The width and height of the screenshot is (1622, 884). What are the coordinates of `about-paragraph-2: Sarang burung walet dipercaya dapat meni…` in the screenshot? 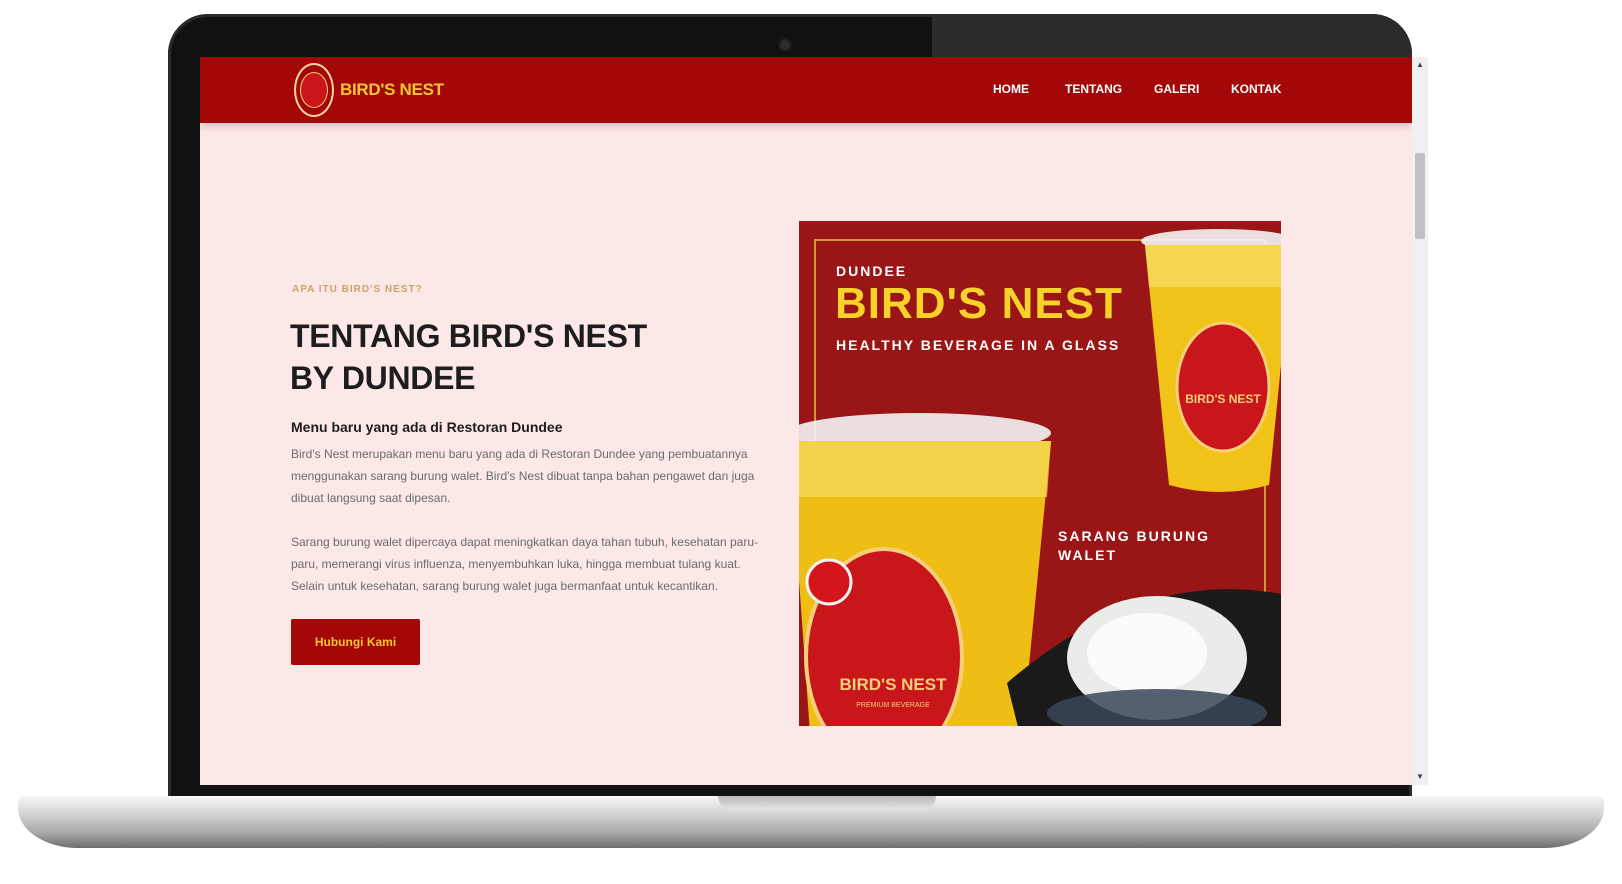 It's located at (524, 564).